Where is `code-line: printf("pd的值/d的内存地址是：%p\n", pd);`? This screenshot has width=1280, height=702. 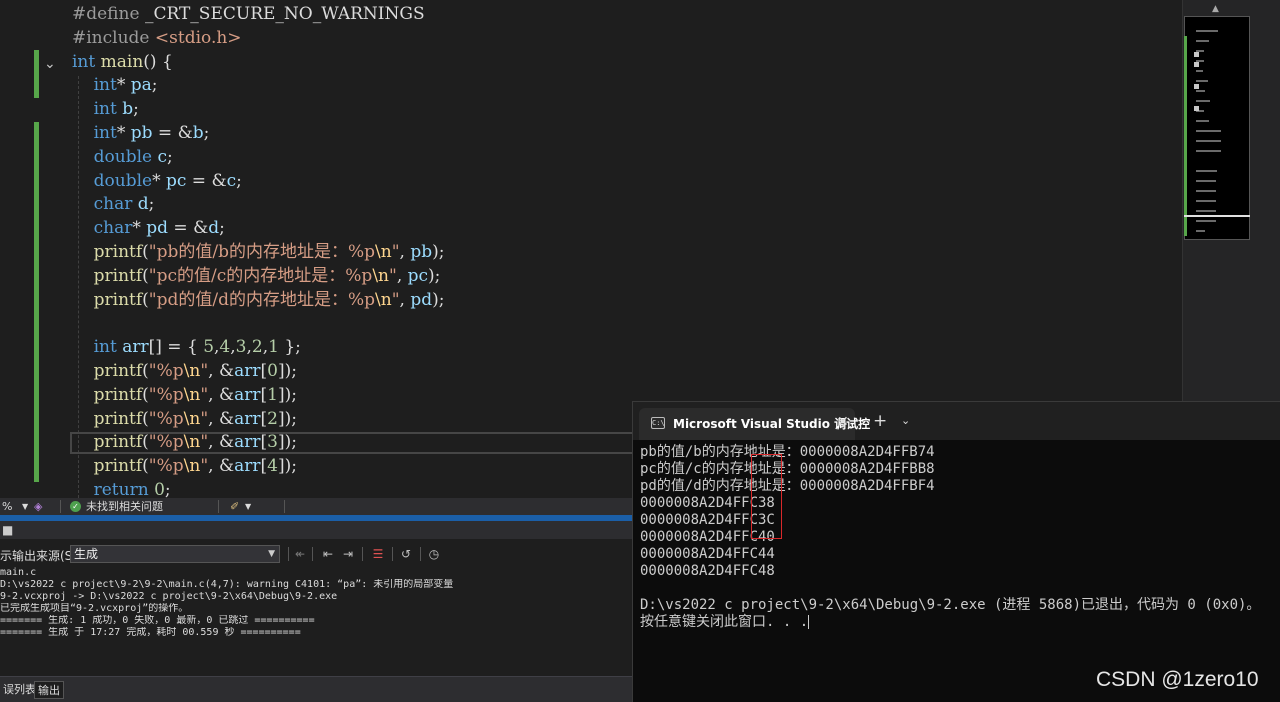
code-line: printf("pd的值/d的内存地址是：%p\n", pd); is located at coordinates (258, 300).